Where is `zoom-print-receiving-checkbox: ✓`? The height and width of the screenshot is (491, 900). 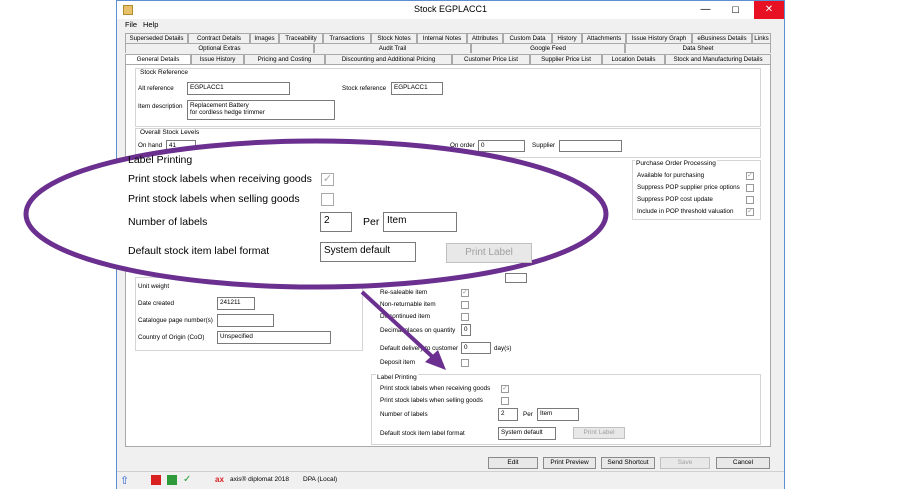 zoom-print-receiving-checkbox: ✓ is located at coordinates (327, 179).